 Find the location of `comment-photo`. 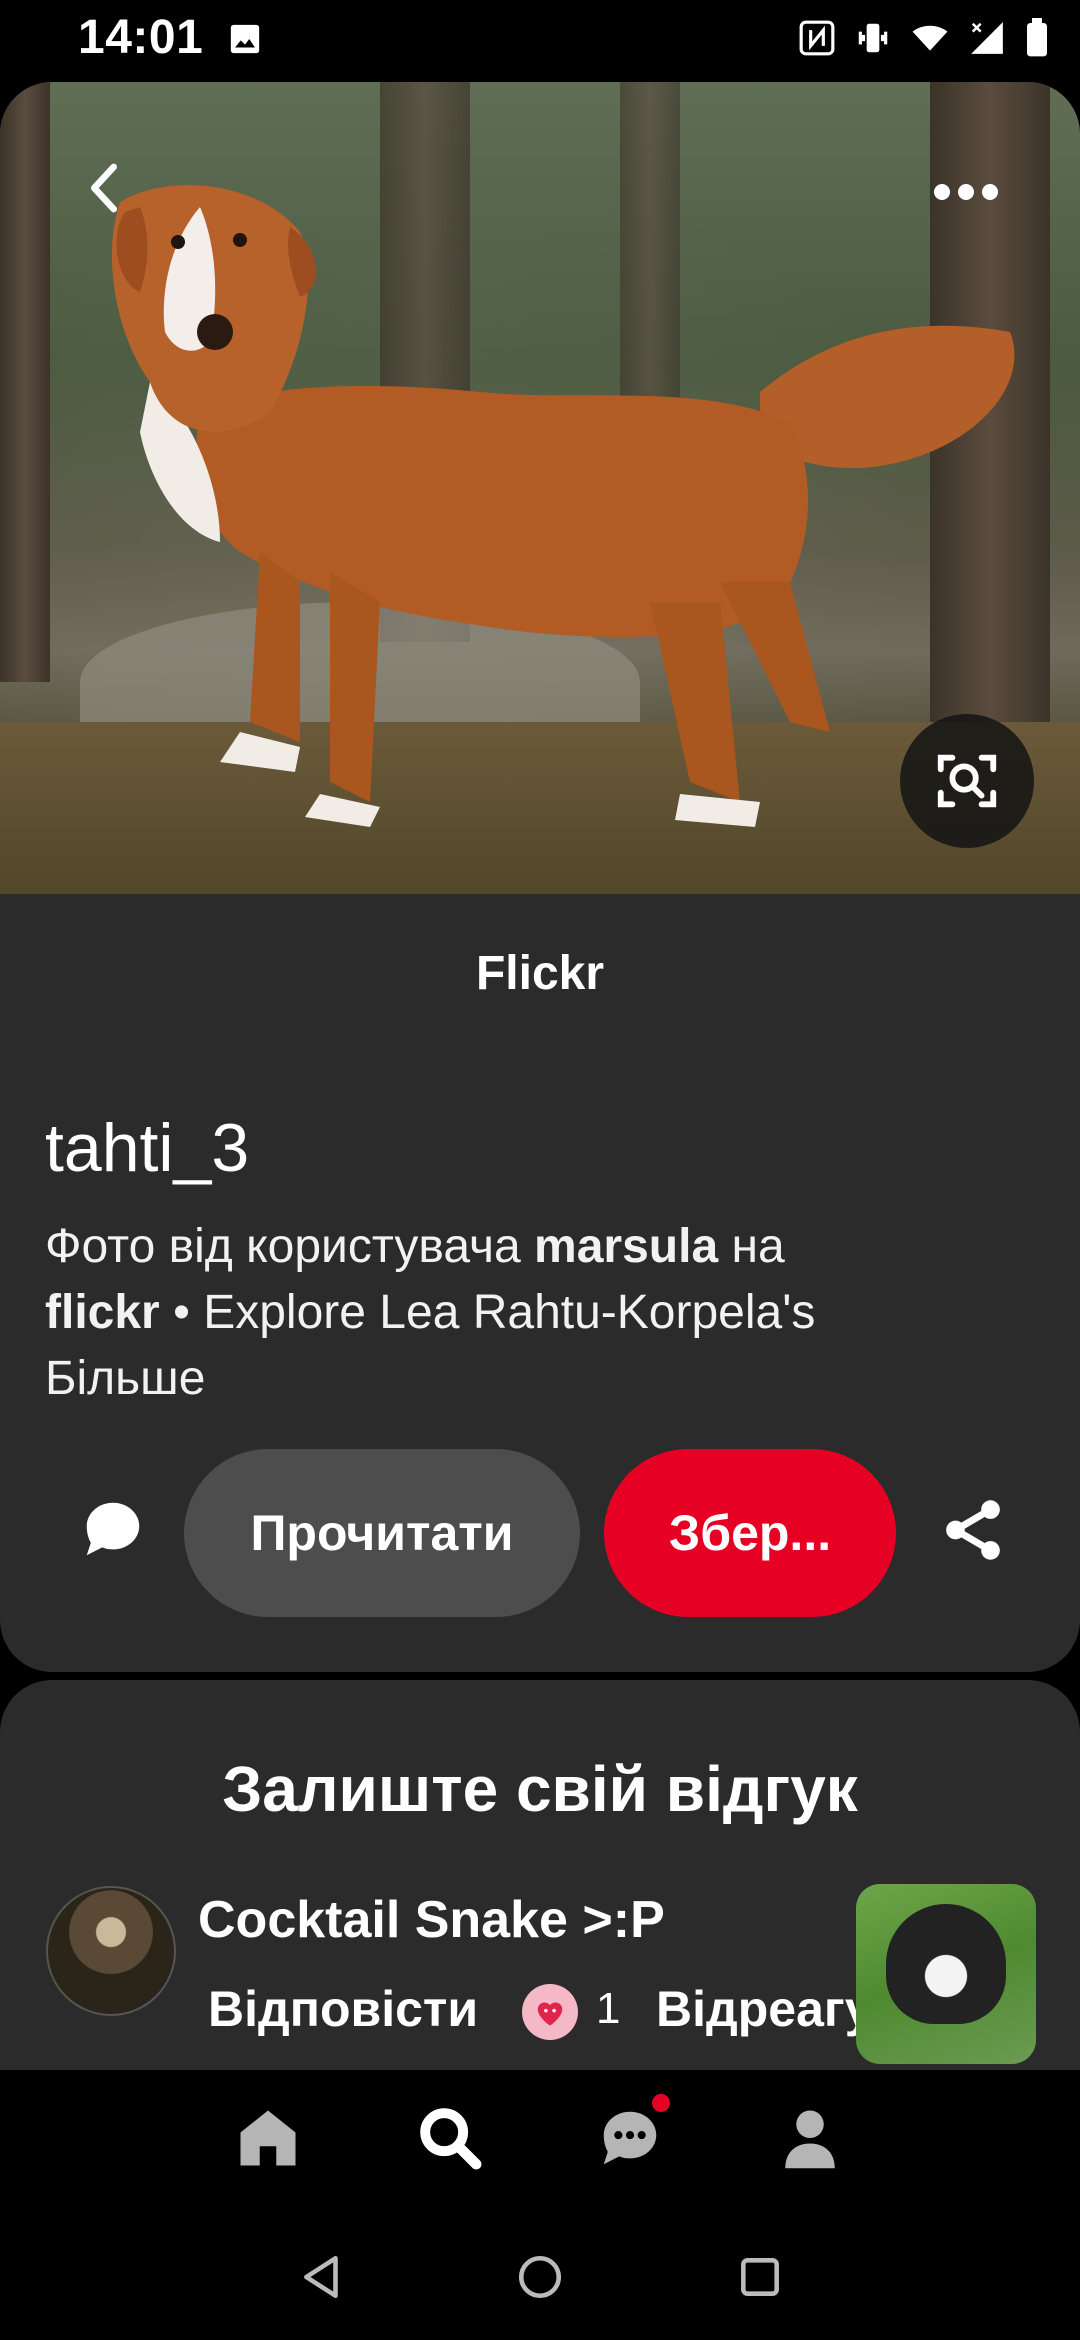

comment-photo is located at coordinates (946, 1974).